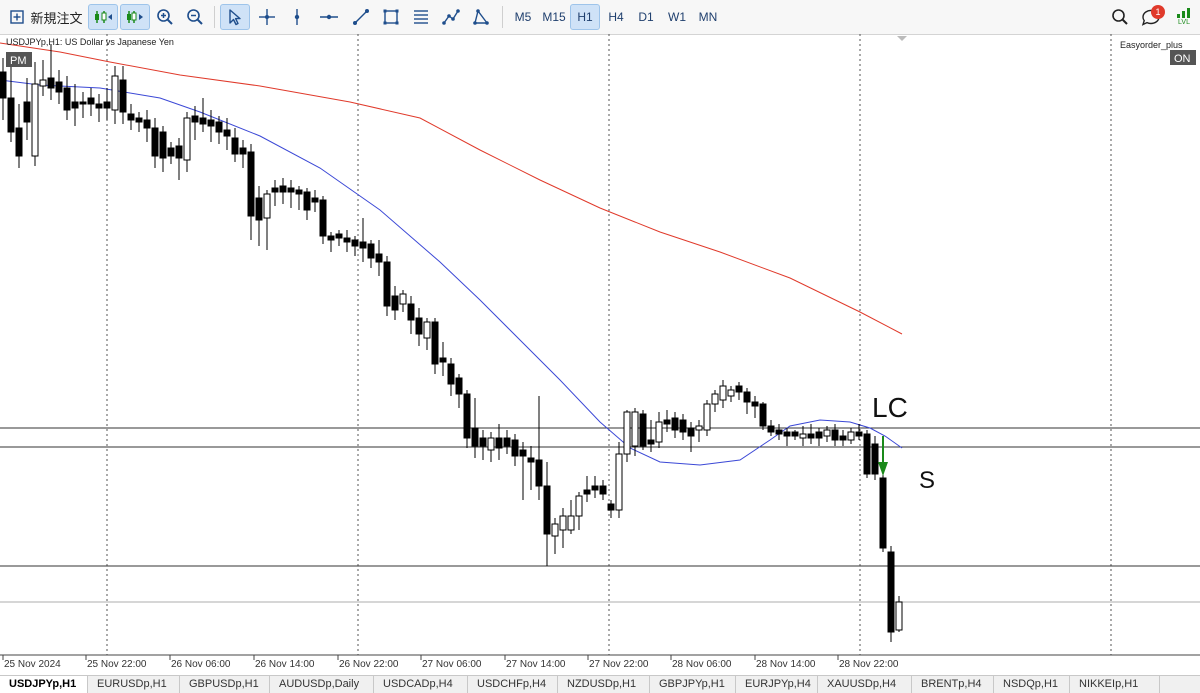 The height and width of the screenshot is (693, 1200). I want to click on time-axis-label: 27 Nov 22:00, so click(619, 664).